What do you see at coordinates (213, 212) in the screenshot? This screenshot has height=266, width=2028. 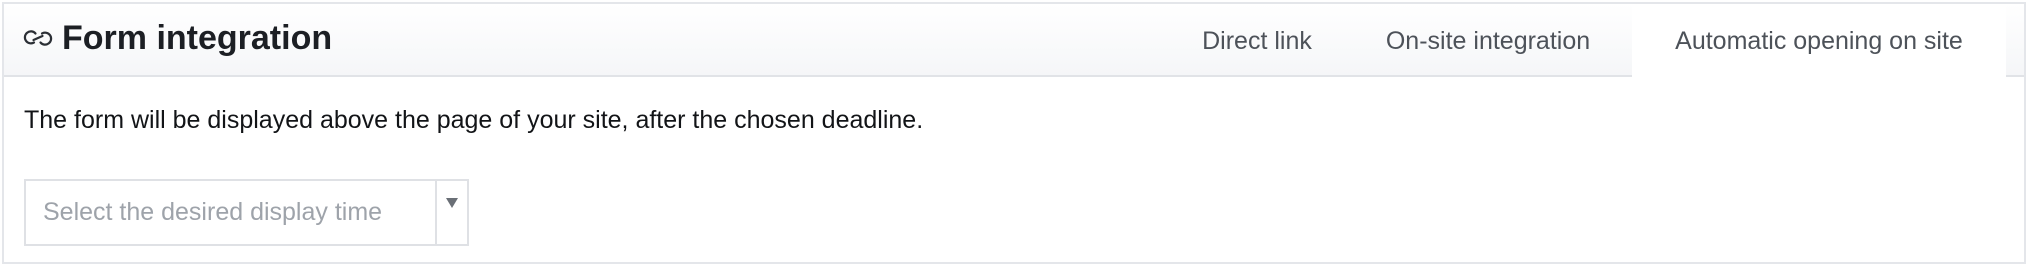 I see `select-placeholder: Select the desired display time` at bounding box center [213, 212].